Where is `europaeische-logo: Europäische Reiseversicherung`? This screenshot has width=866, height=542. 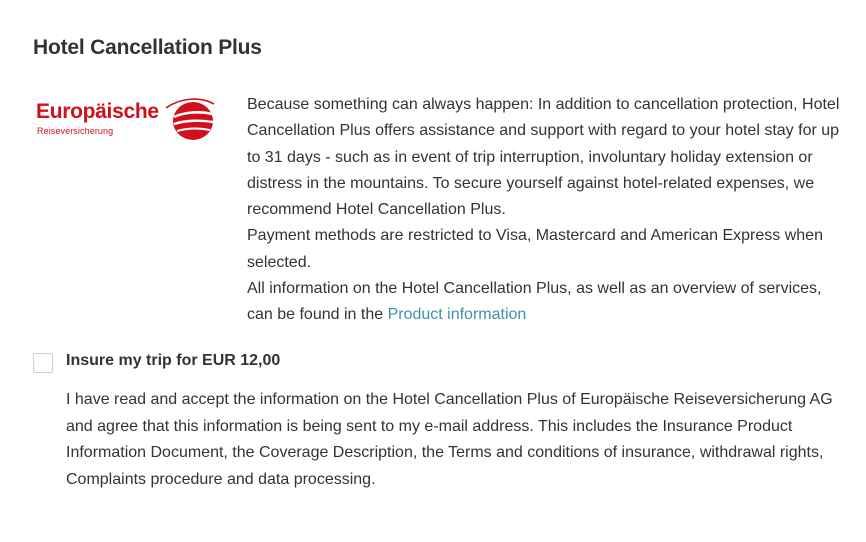
europaeische-logo: Europäische Reiseversicherung is located at coordinates (127, 120).